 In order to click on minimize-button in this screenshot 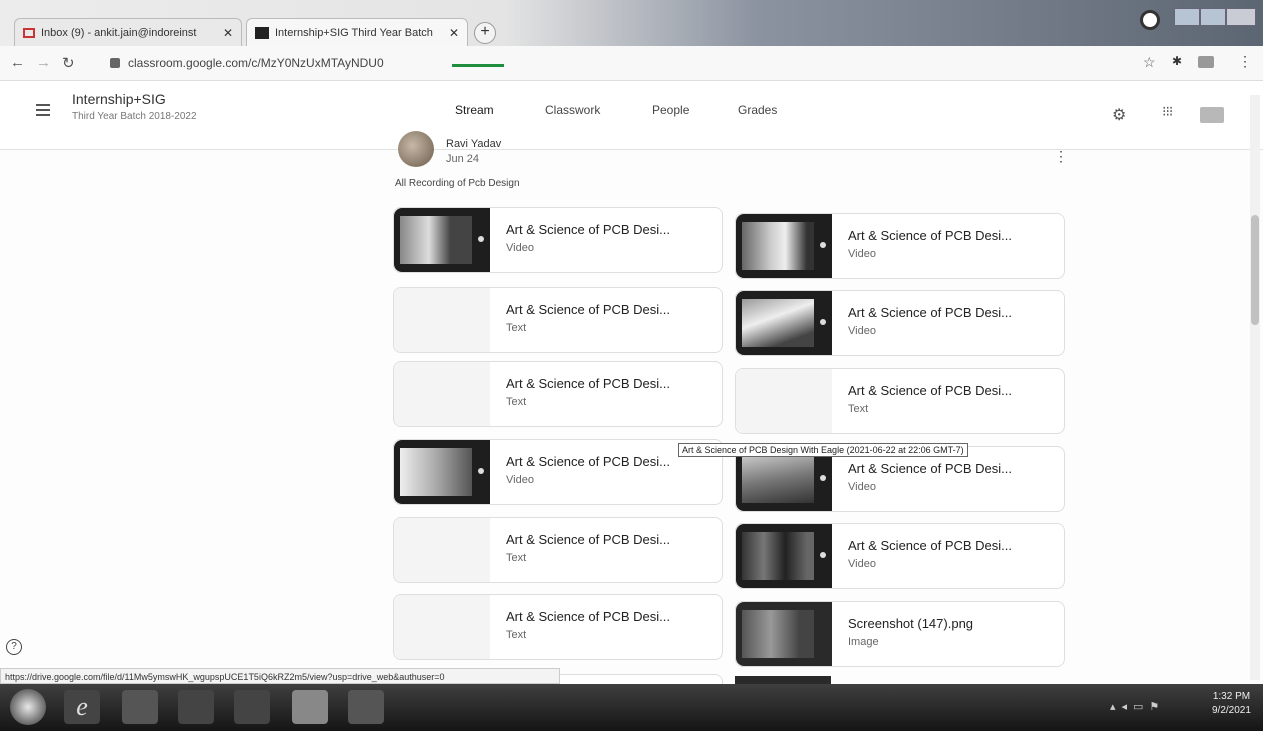, I will do `click(1187, 17)`.